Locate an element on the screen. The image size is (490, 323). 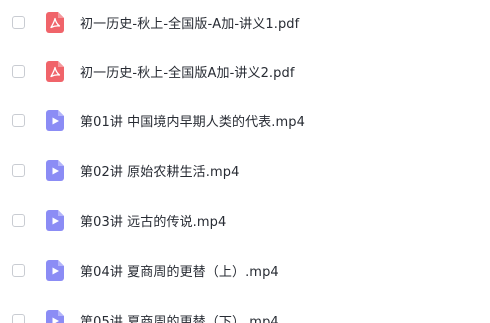
file-row: 初一历史-秋上-全国版-A加-讲义1.pdf is located at coordinates (245, 22).